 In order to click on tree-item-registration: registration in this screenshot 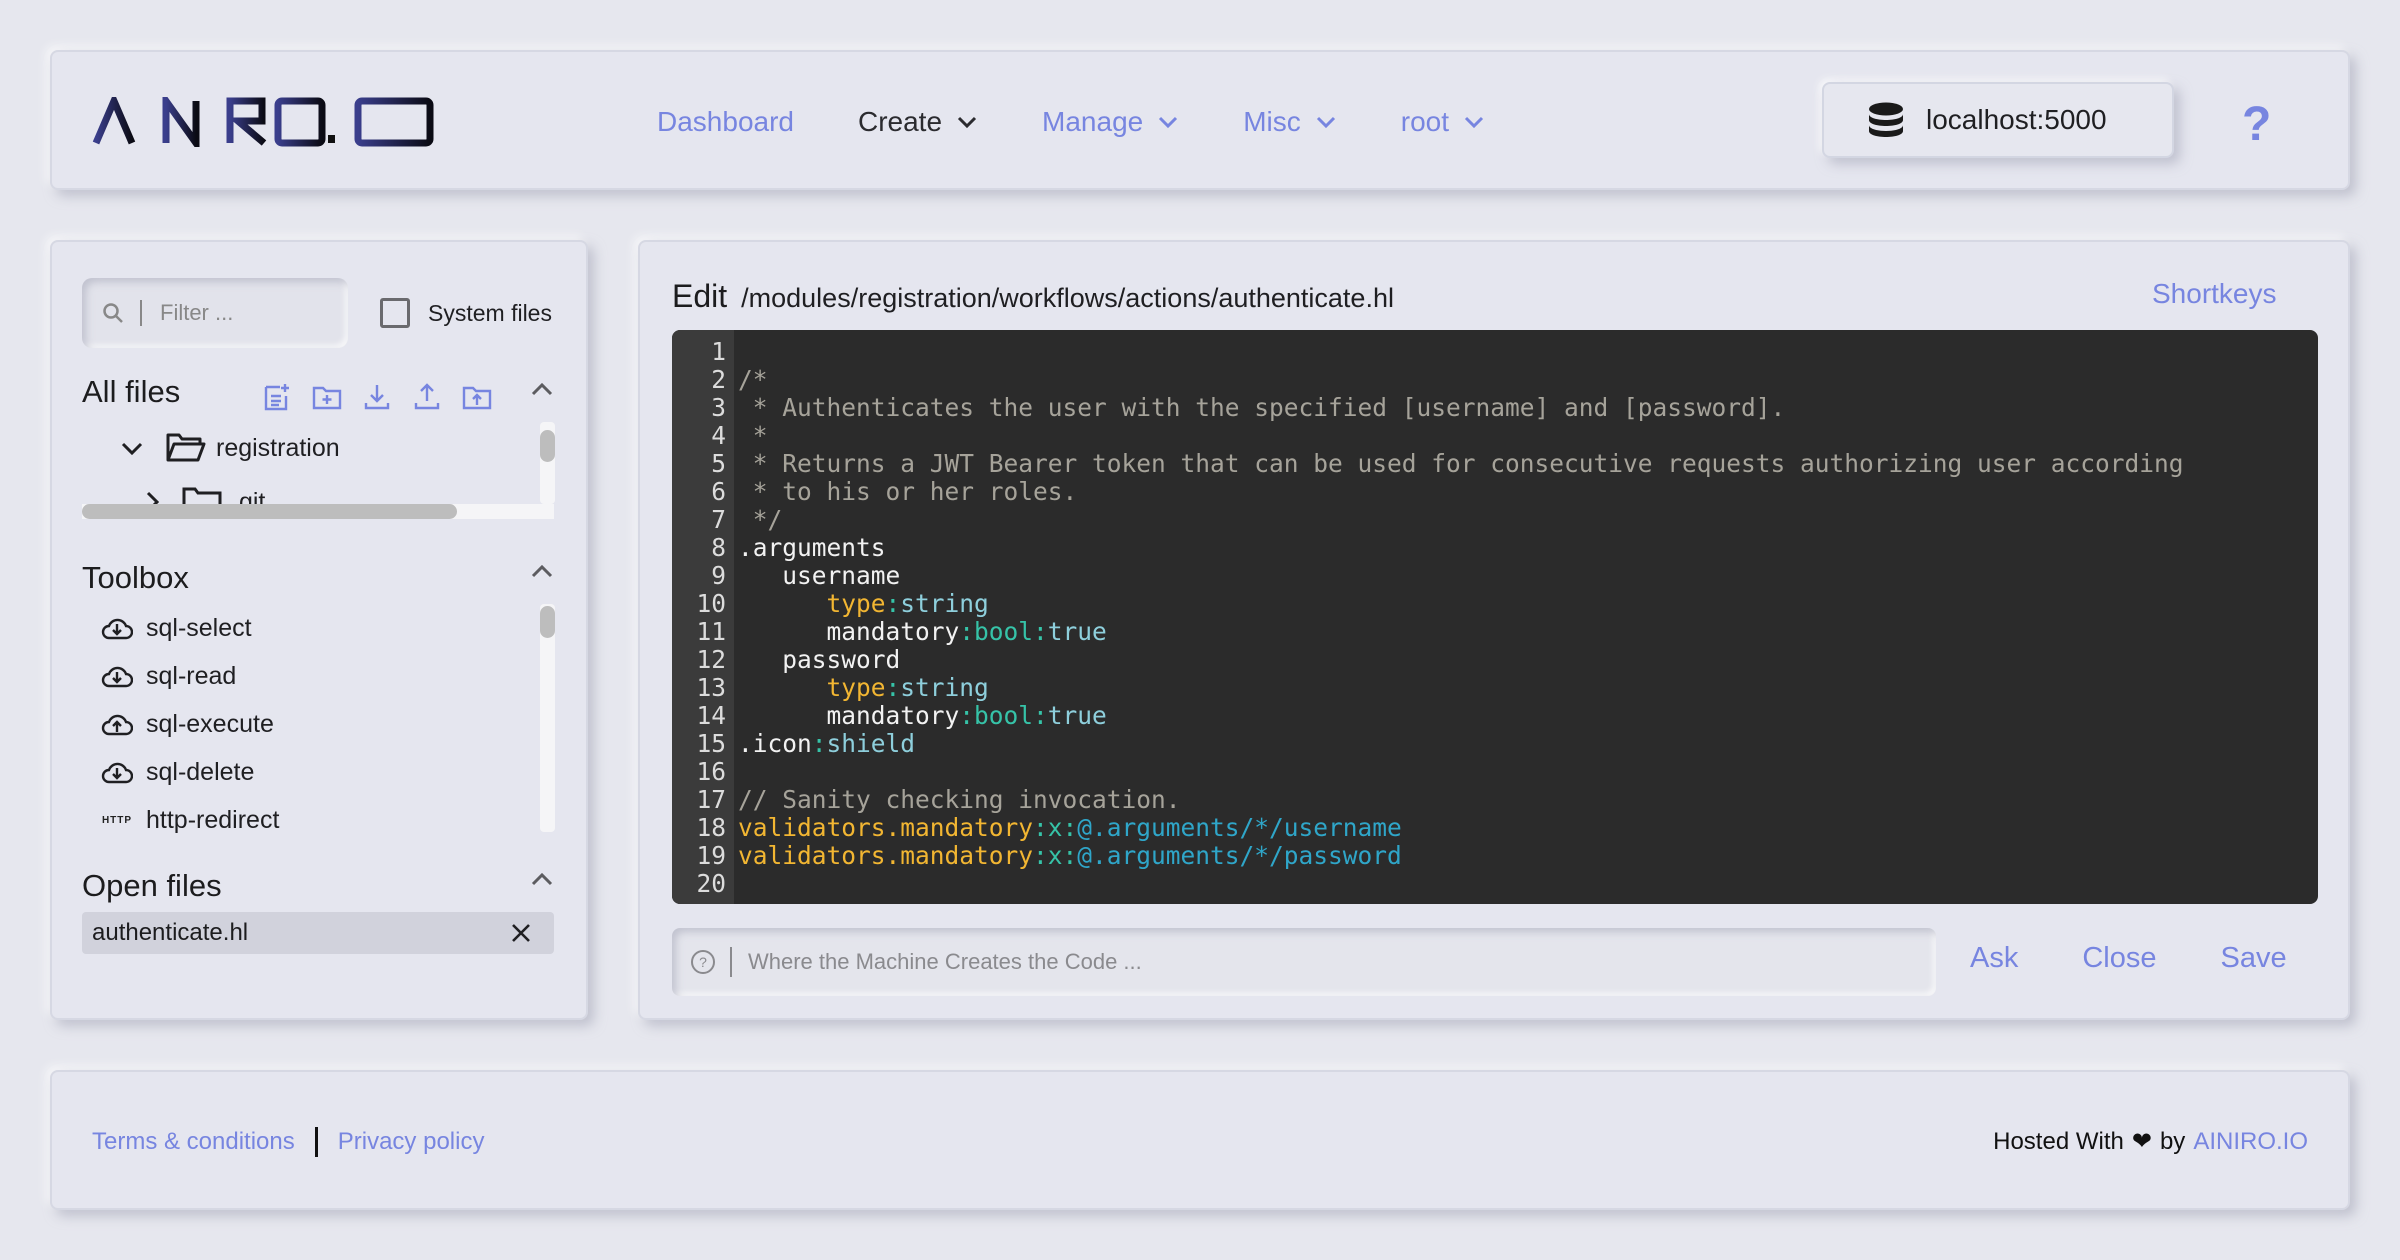, I will do `click(230, 448)`.